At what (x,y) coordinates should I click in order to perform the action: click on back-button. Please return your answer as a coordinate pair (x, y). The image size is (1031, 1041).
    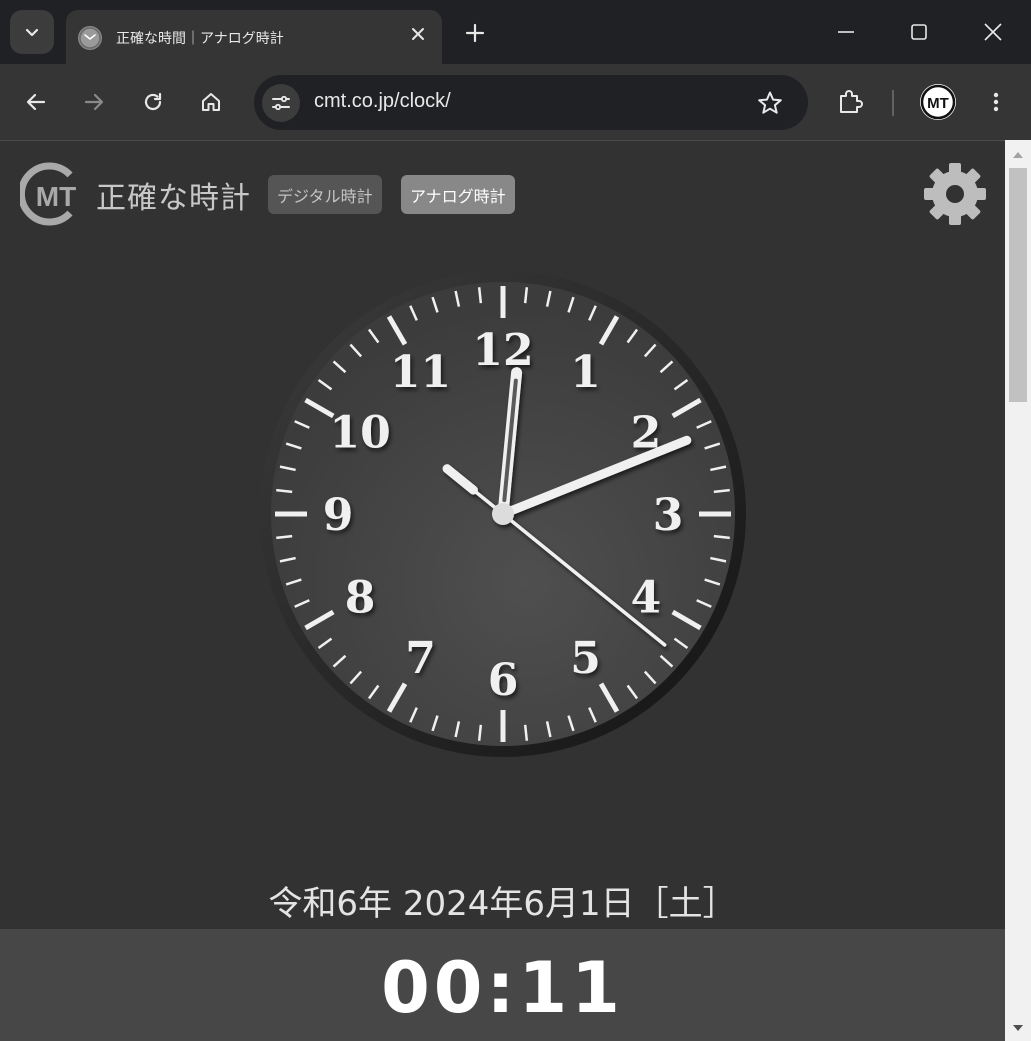
    Looking at the image, I should click on (36, 102).